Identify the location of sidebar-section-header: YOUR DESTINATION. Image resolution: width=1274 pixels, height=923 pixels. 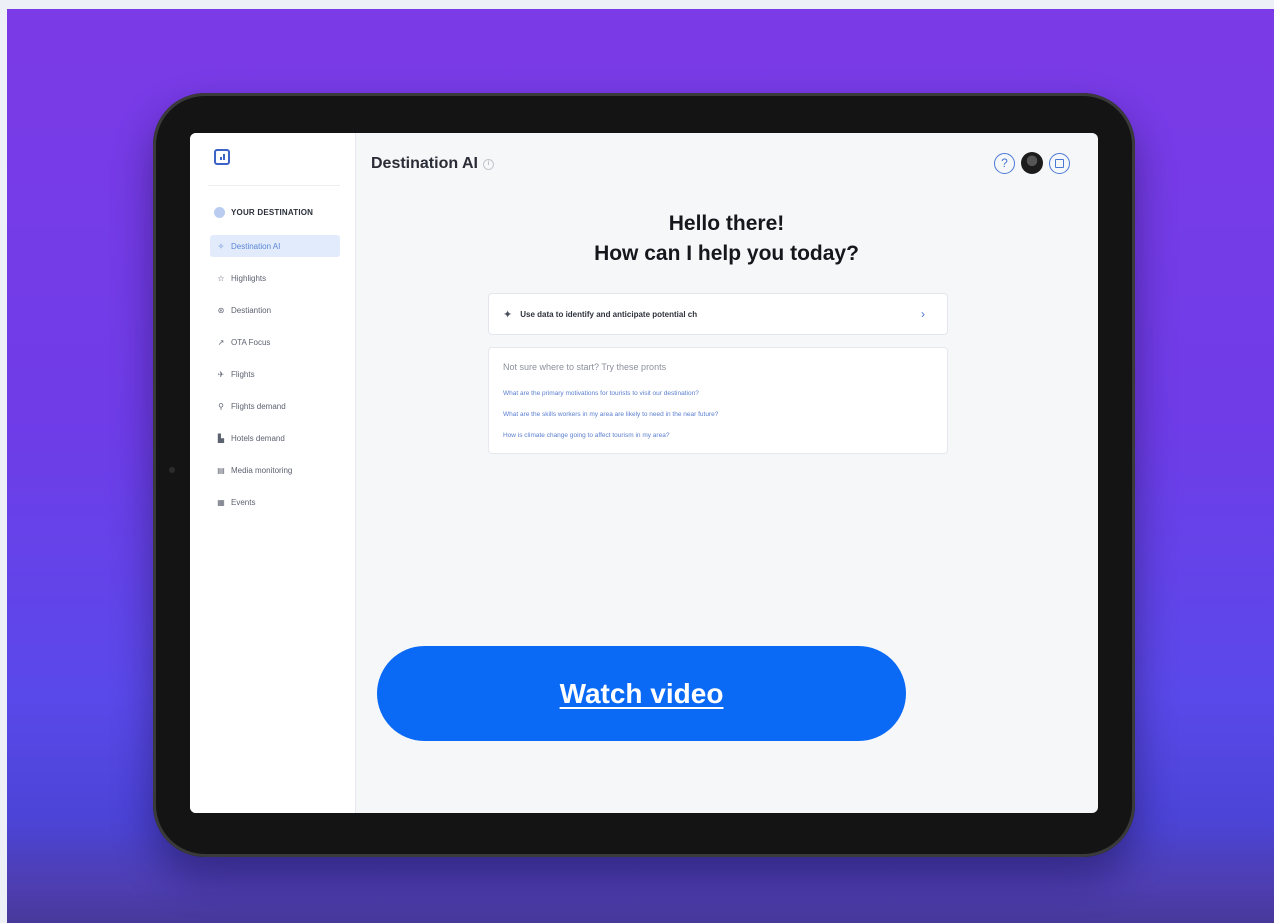
(263, 212).